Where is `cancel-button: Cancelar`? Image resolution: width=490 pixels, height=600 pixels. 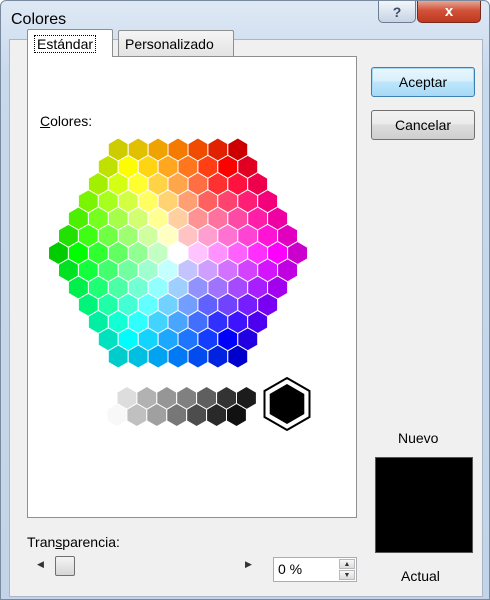 cancel-button: Cancelar is located at coordinates (423, 125).